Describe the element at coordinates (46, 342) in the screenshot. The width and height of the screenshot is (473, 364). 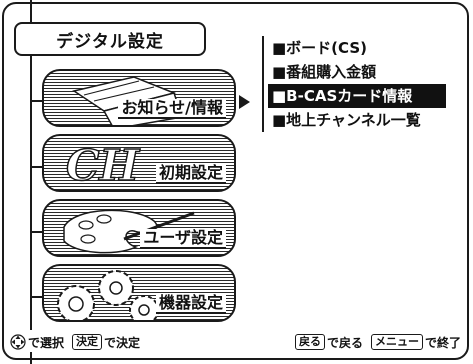
I see `footer-select-text: で選択` at that location.